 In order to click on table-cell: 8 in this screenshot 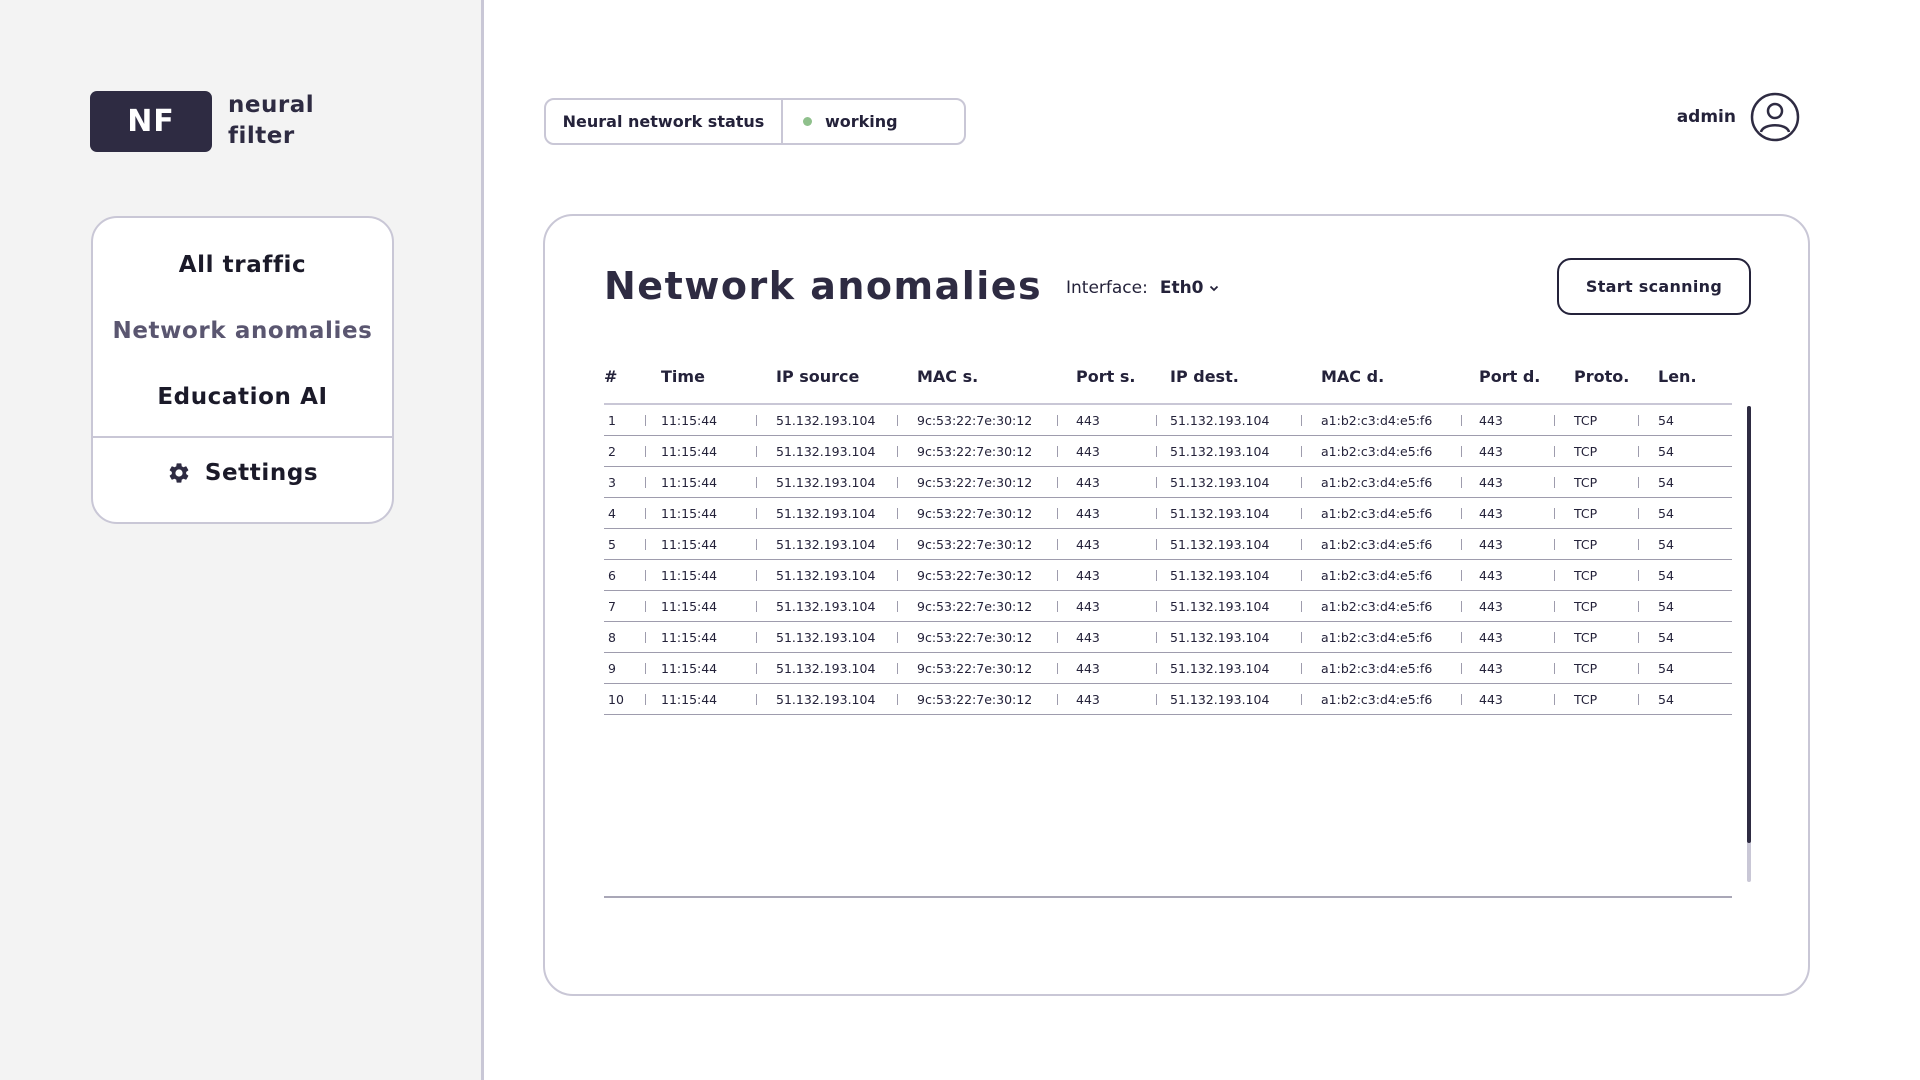, I will do `click(612, 637)`.